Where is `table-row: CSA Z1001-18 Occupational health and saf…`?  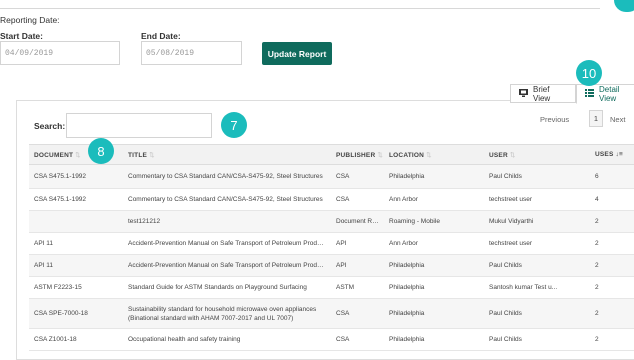 table-row: CSA Z1001-18 Occupational health and saf… is located at coordinates (331, 339).